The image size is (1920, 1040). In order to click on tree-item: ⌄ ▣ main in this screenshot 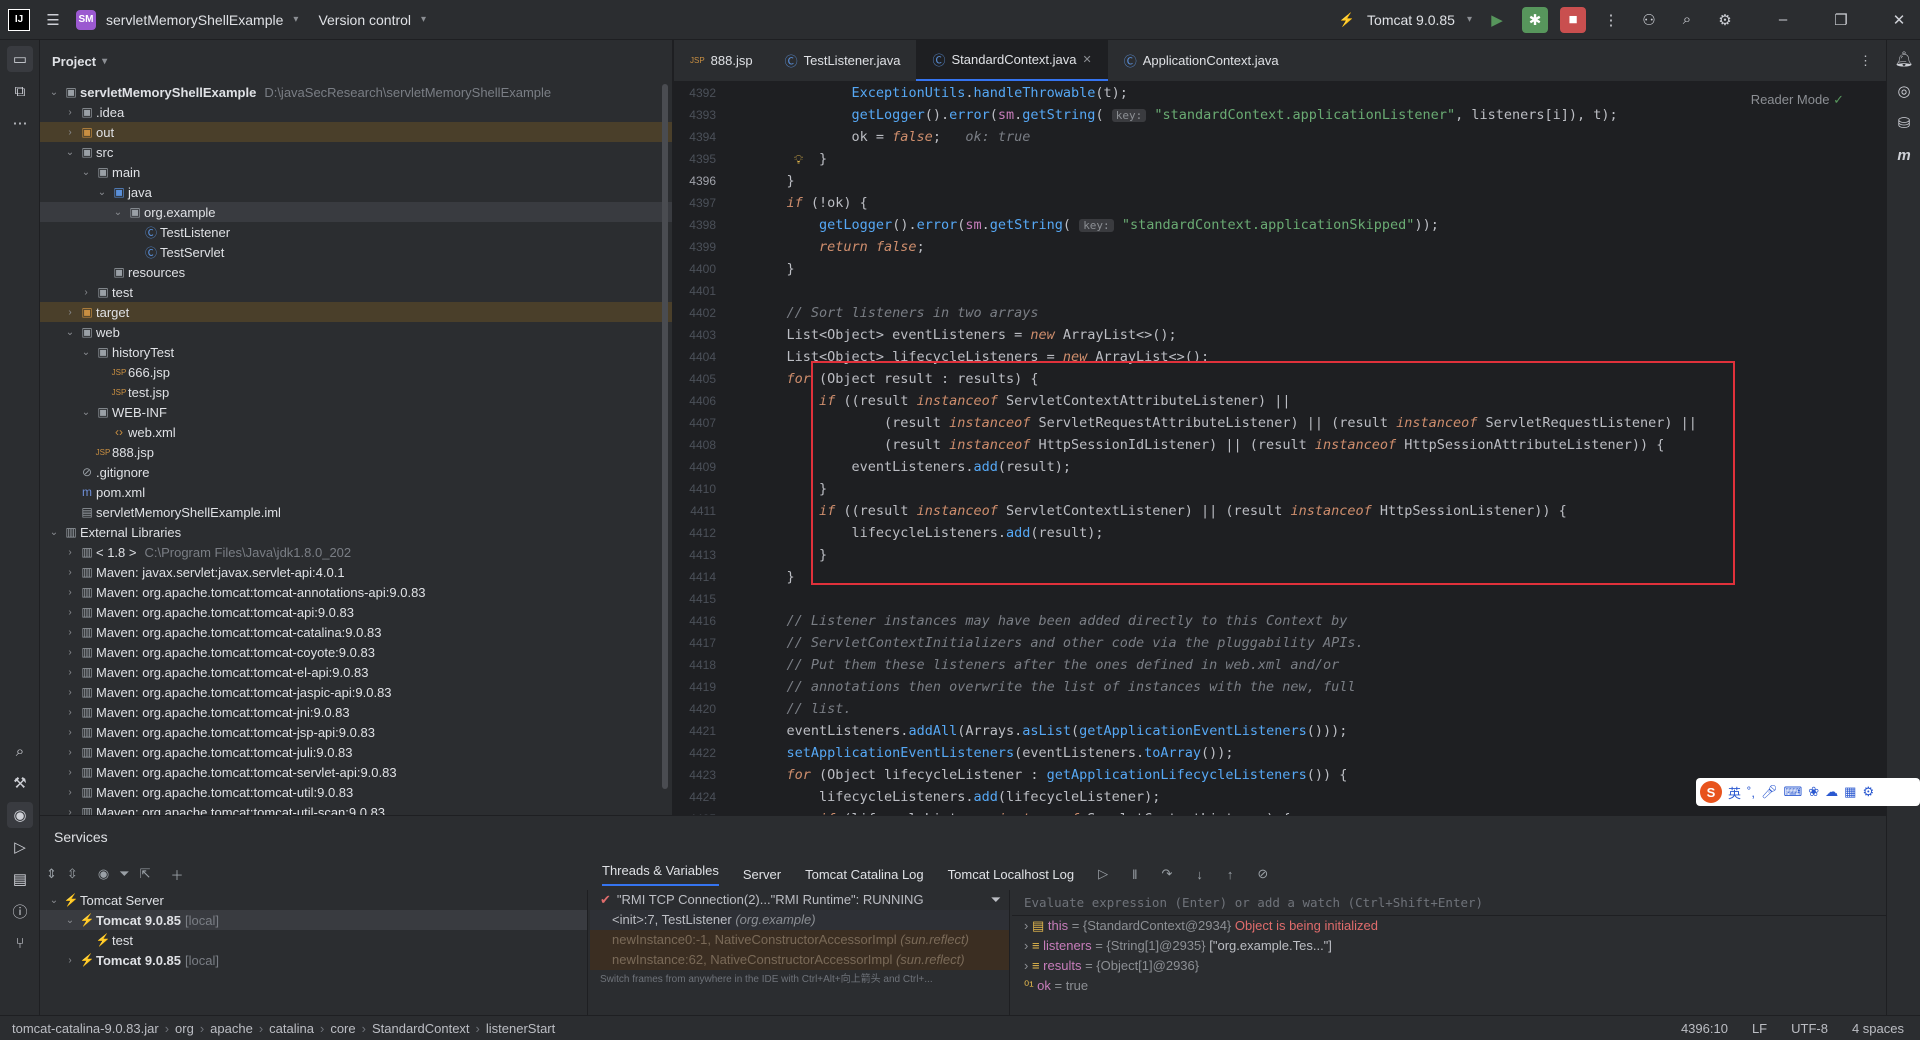, I will do `click(356, 172)`.